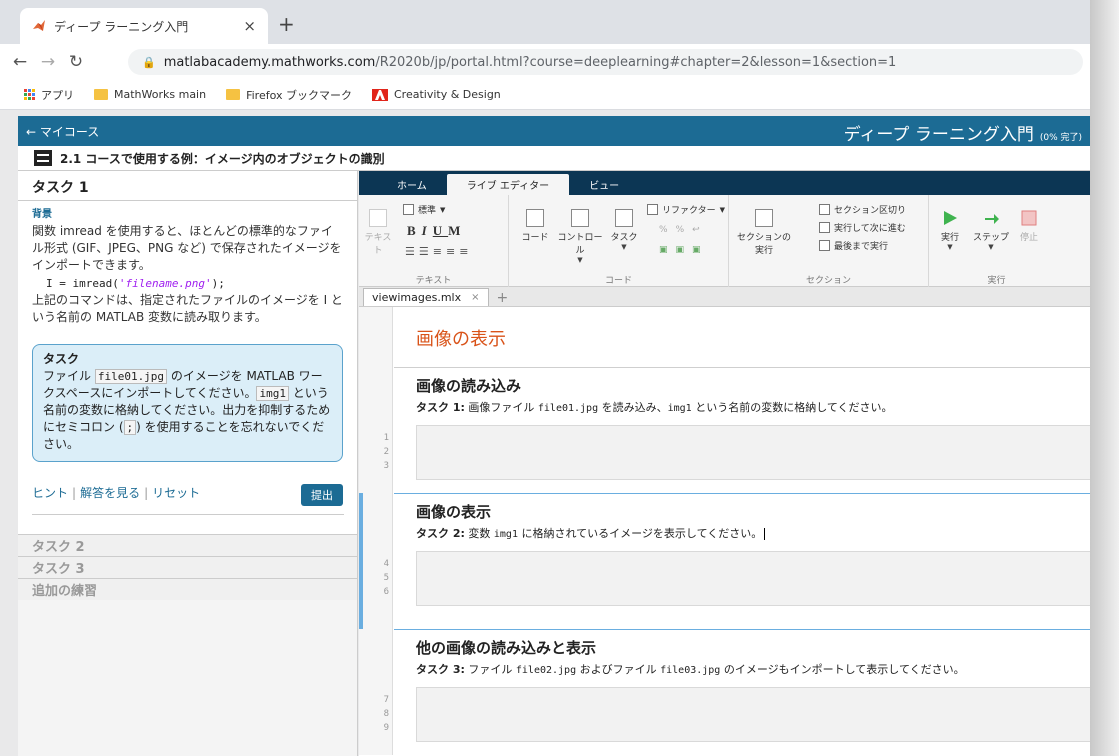 This screenshot has height=756, width=1119. Describe the element at coordinates (414, 231) in the screenshot. I see `bold-icon: B` at that location.